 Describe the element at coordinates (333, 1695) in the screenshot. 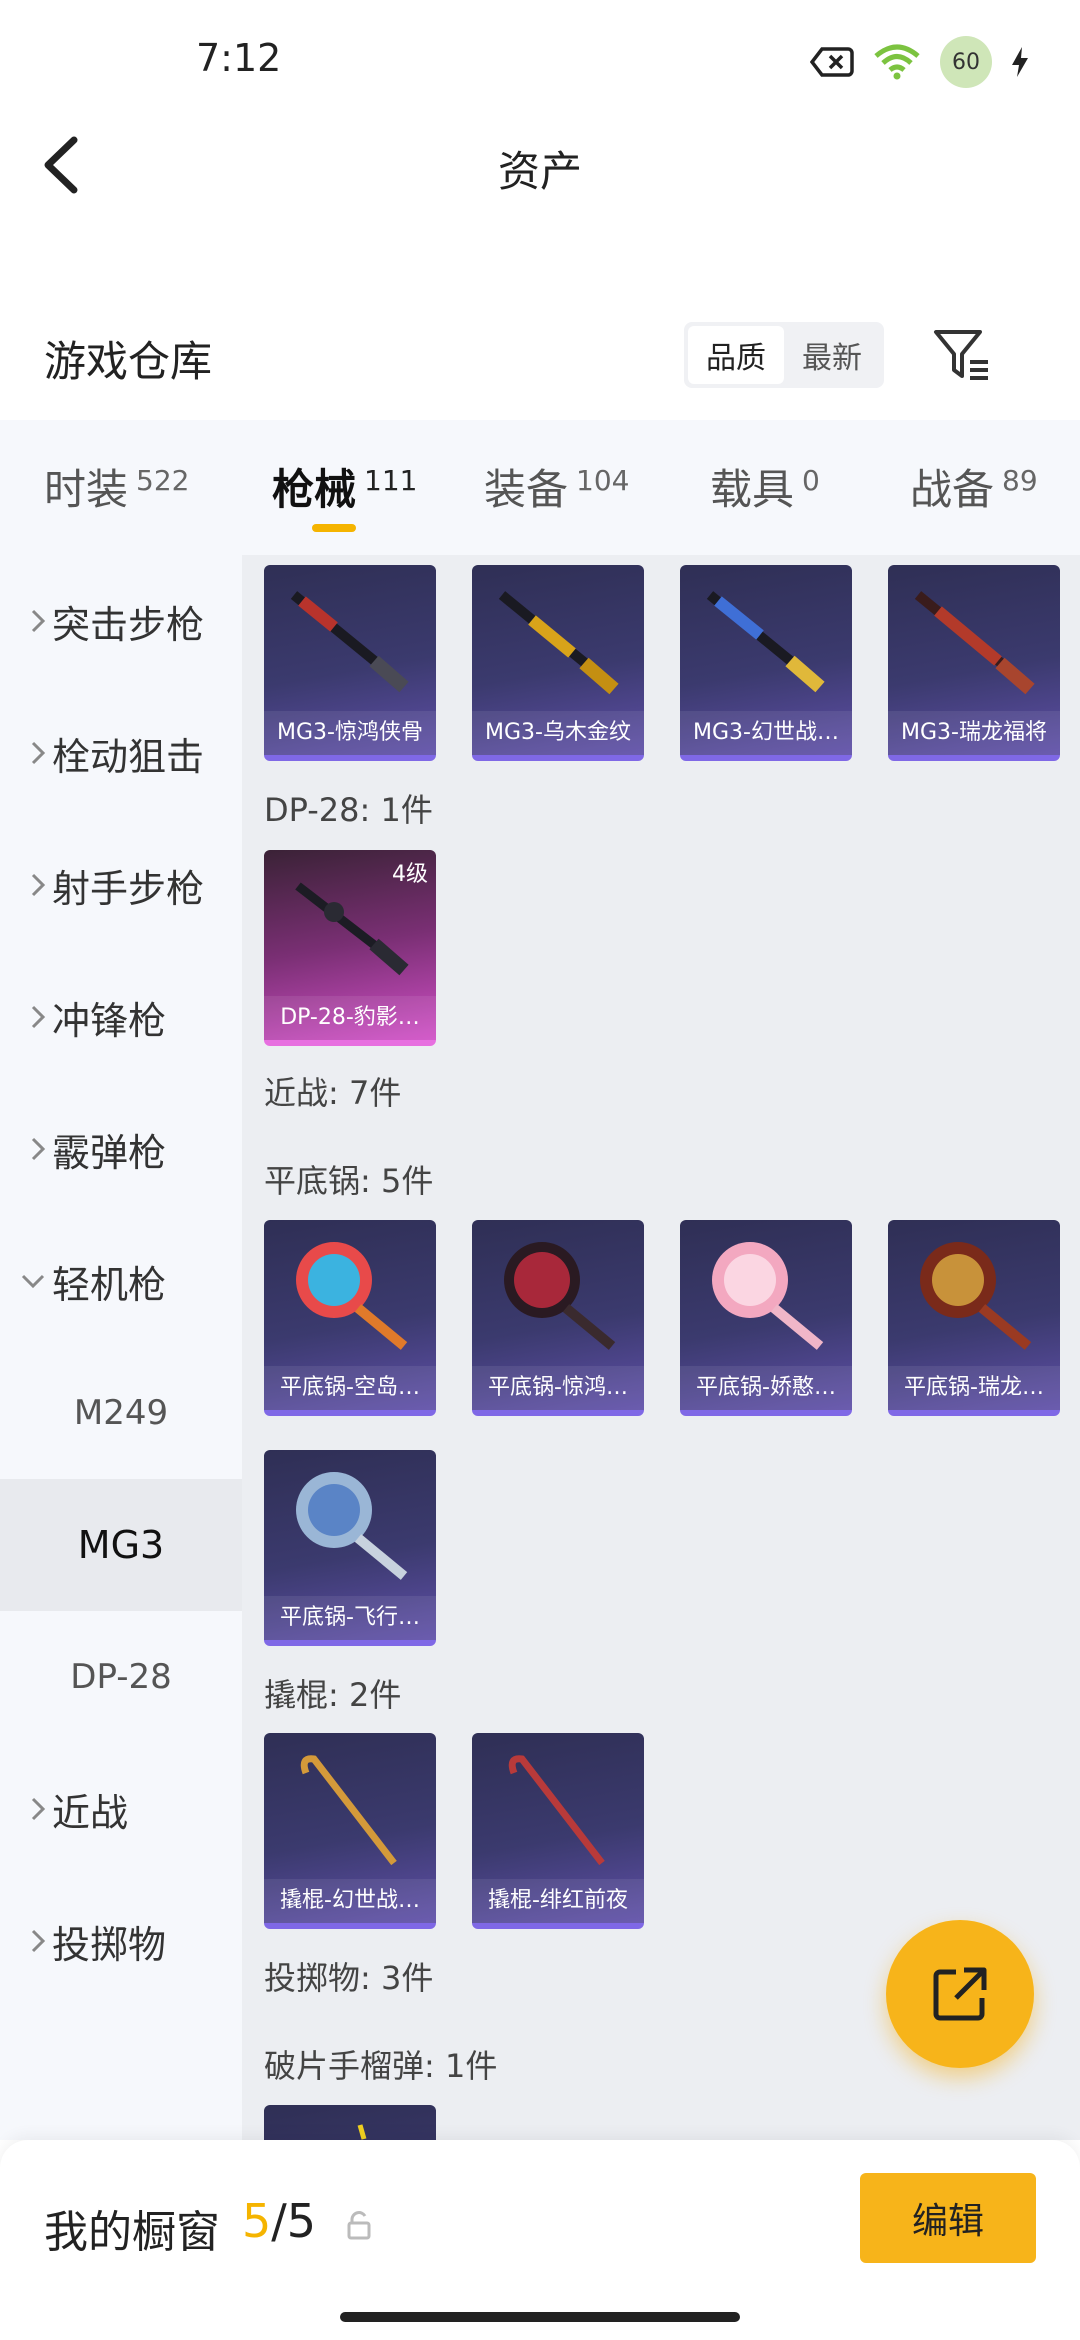

I see `section-header-crowbar: 撬棍: 2件` at that location.